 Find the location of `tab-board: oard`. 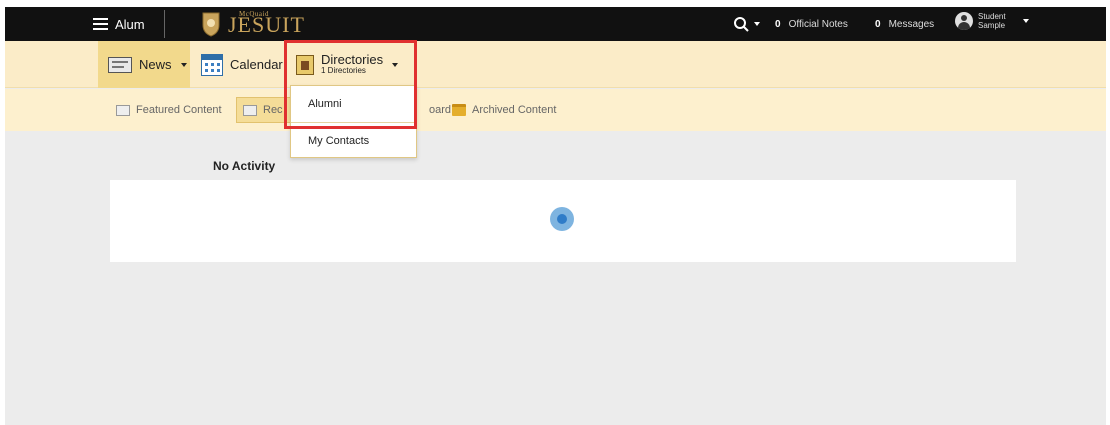

tab-board: oard is located at coordinates (440, 110).